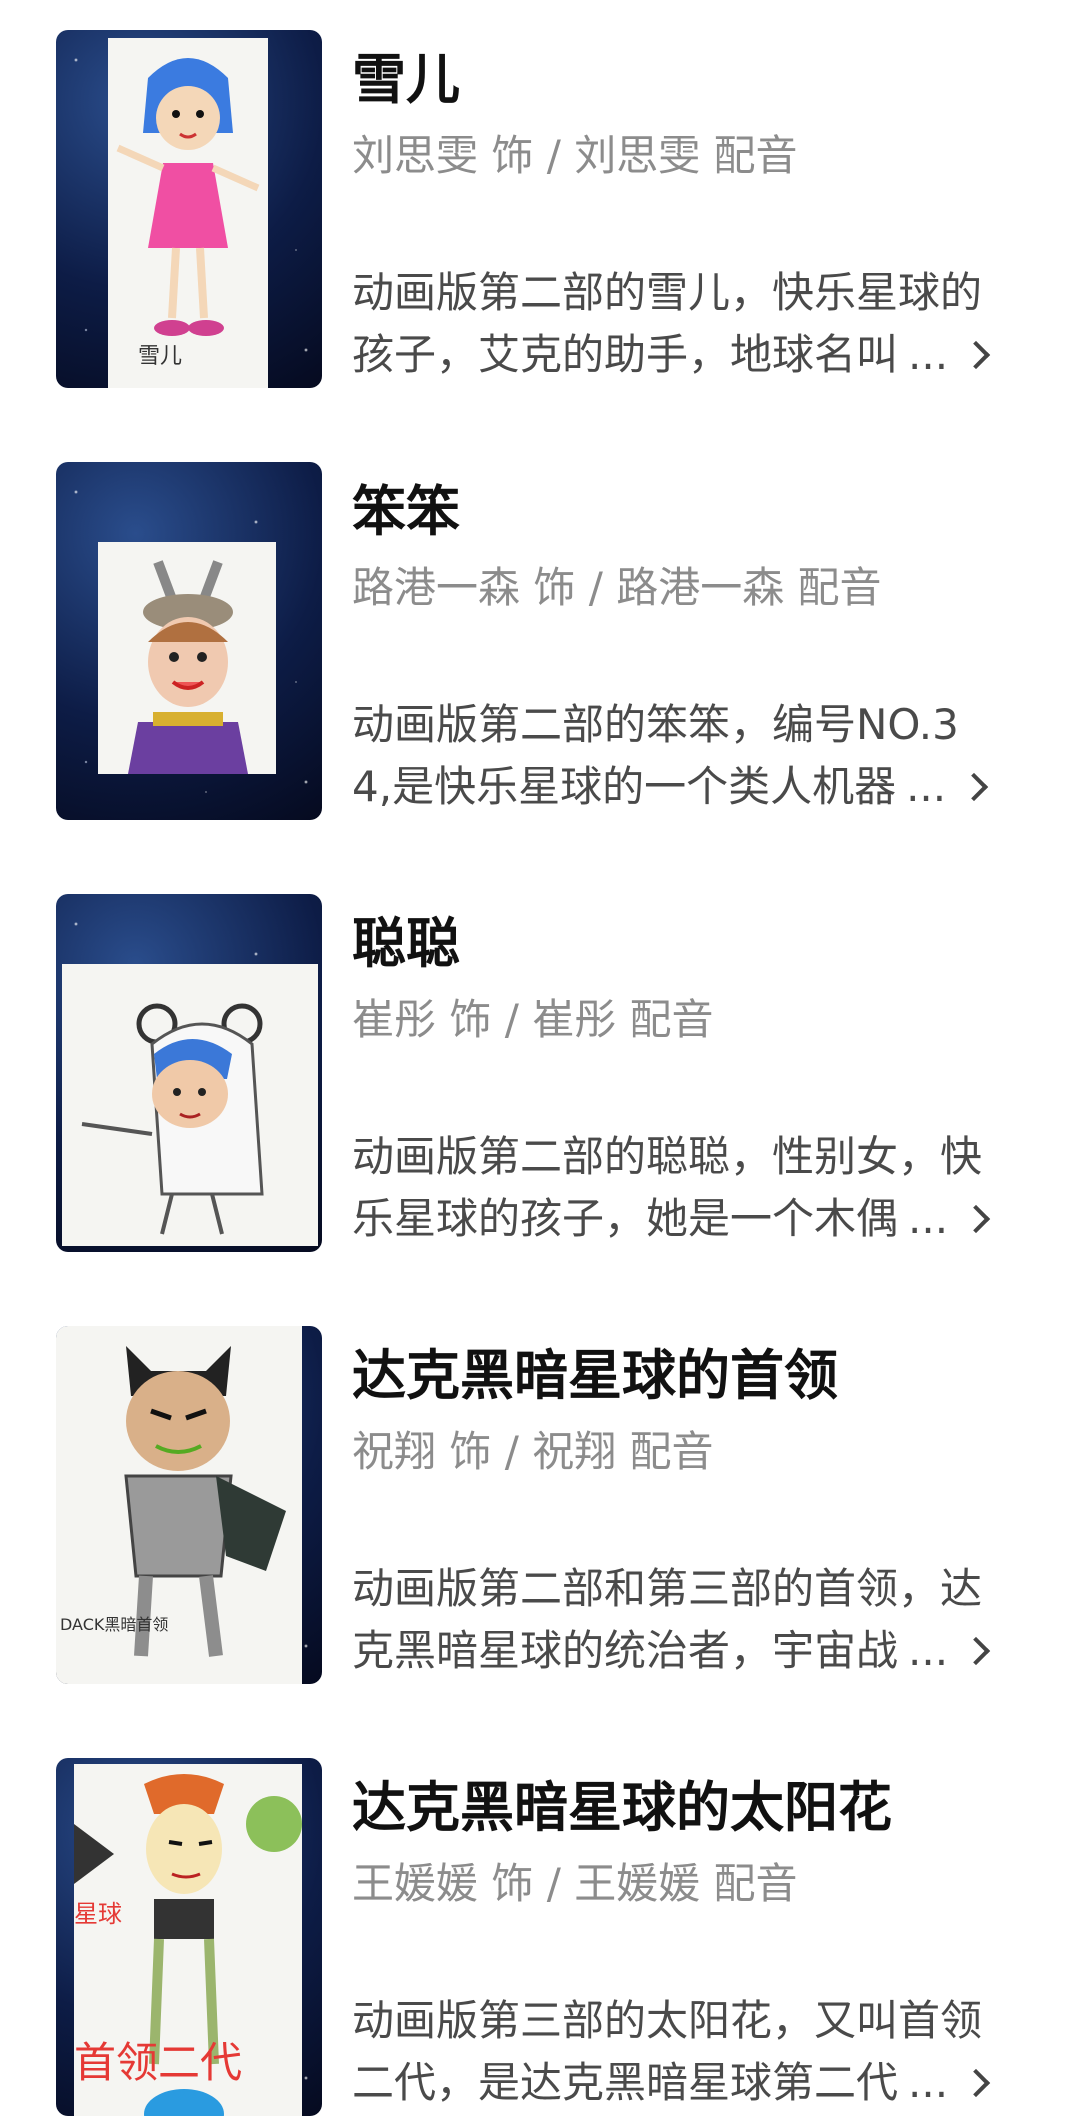 This screenshot has width=1080, height=2117. What do you see at coordinates (625, 1218) in the screenshot?
I see `description-line-2-text: 乐星球的孩子，她是一个木偶` at bounding box center [625, 1218].